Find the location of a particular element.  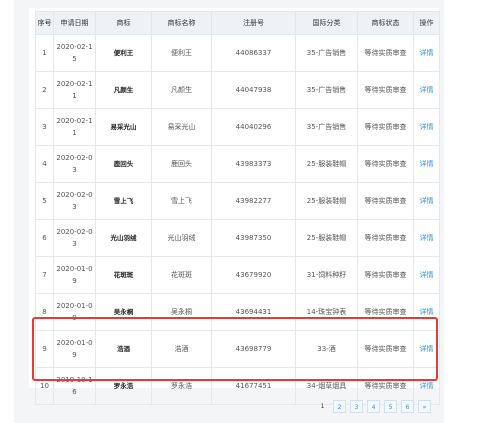

cell-name: 便利王 is located at coordinates (181, 53).